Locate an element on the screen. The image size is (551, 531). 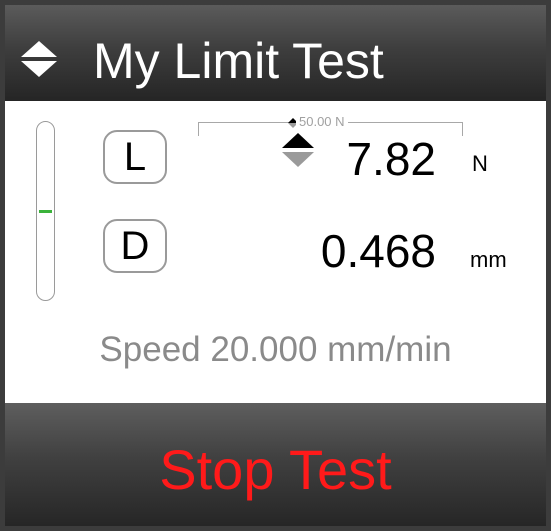
load-direction-icon is located at coordinates (298, 150).